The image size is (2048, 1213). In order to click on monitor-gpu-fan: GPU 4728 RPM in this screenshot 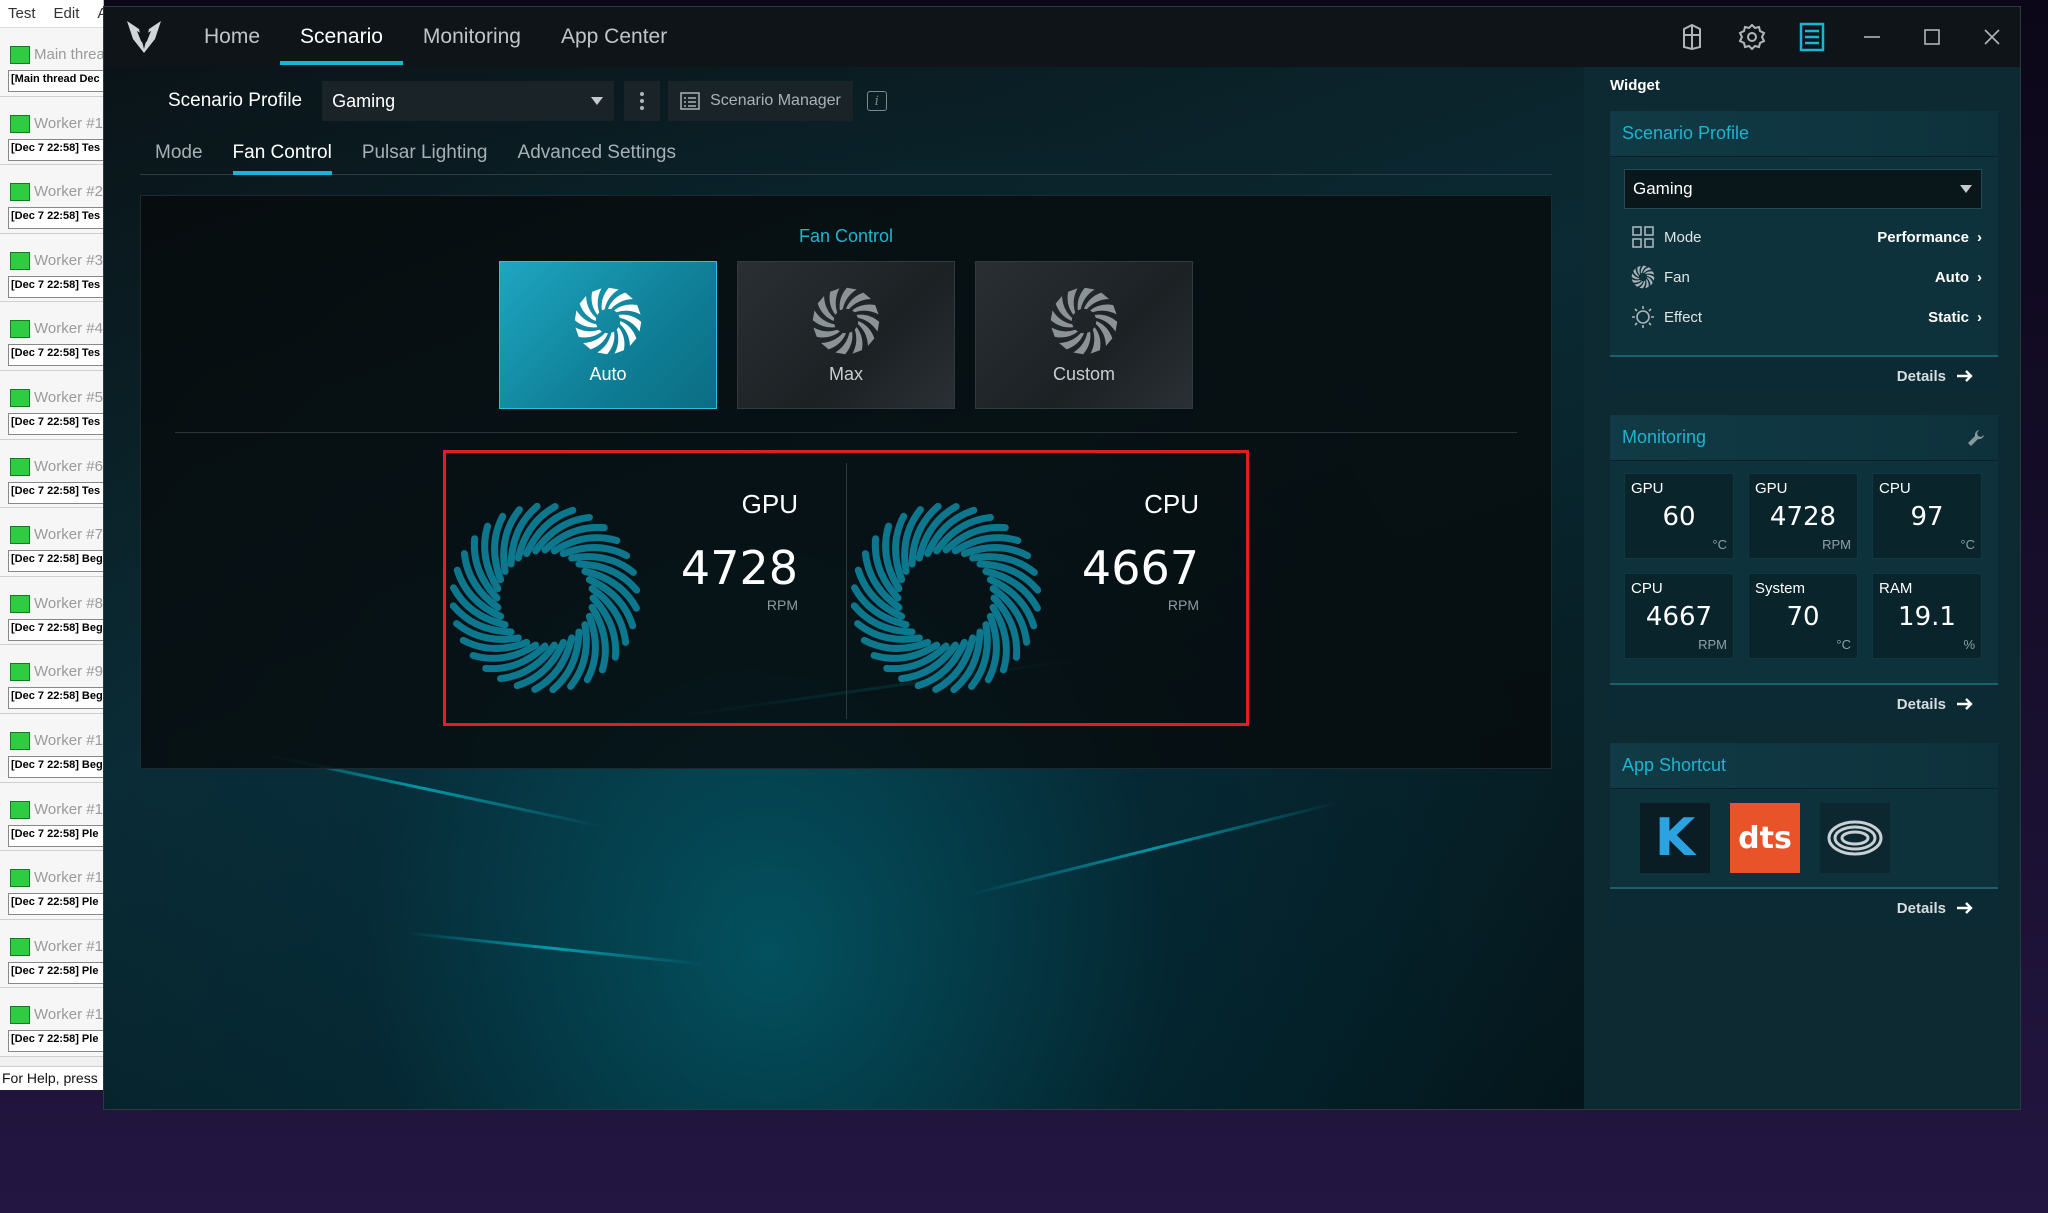, I will do `click(1803, 516)`.